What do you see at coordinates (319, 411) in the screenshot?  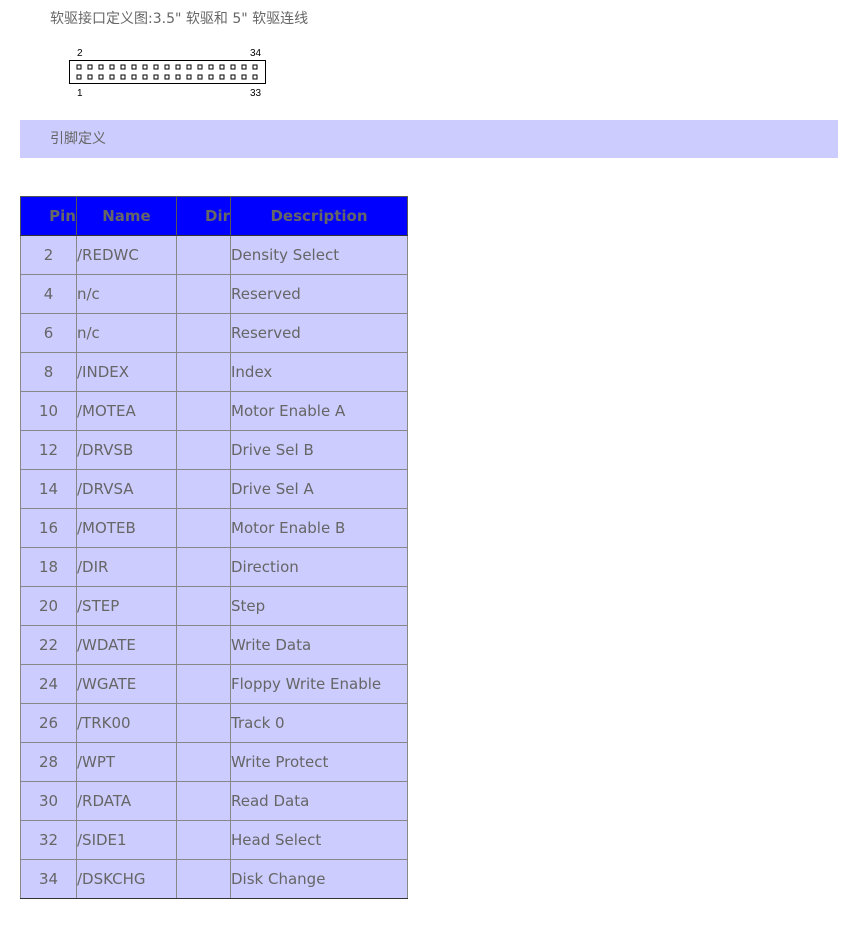 I see `desc-cell: Motor Enable A` at bounding box center [319, 411].